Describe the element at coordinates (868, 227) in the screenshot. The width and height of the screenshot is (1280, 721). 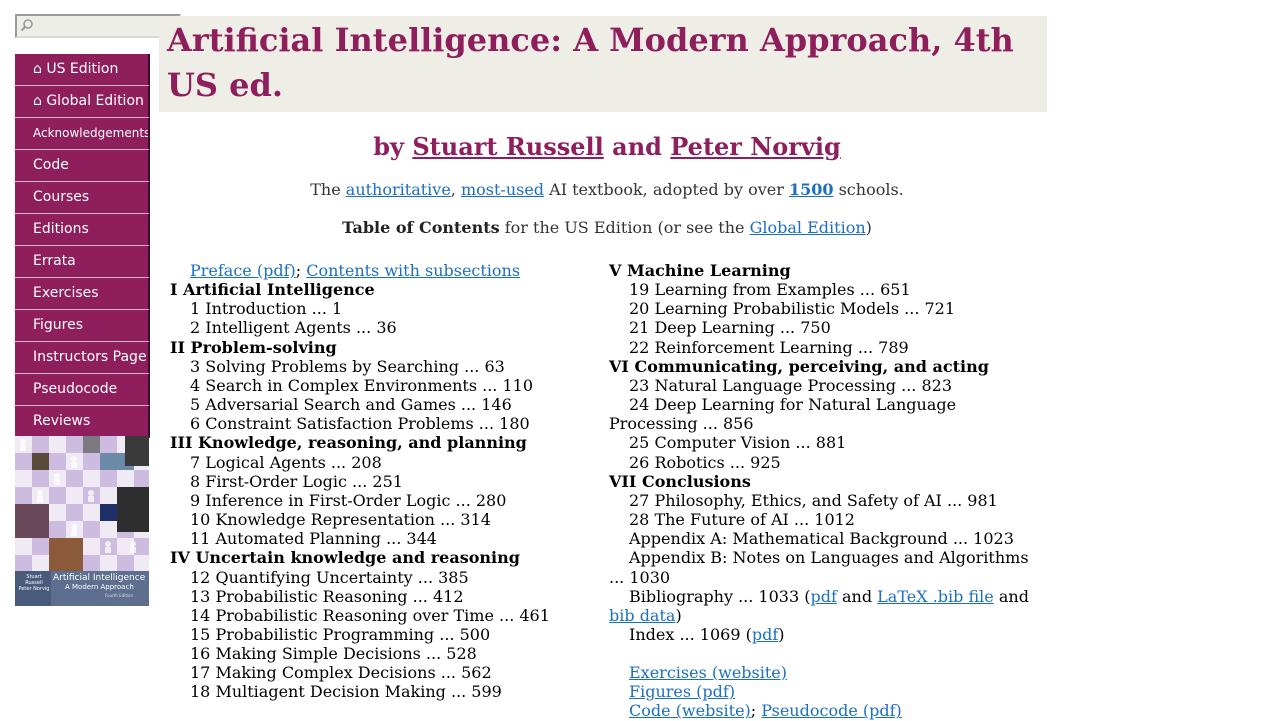
I see `toc-heading-close: )` at that location.